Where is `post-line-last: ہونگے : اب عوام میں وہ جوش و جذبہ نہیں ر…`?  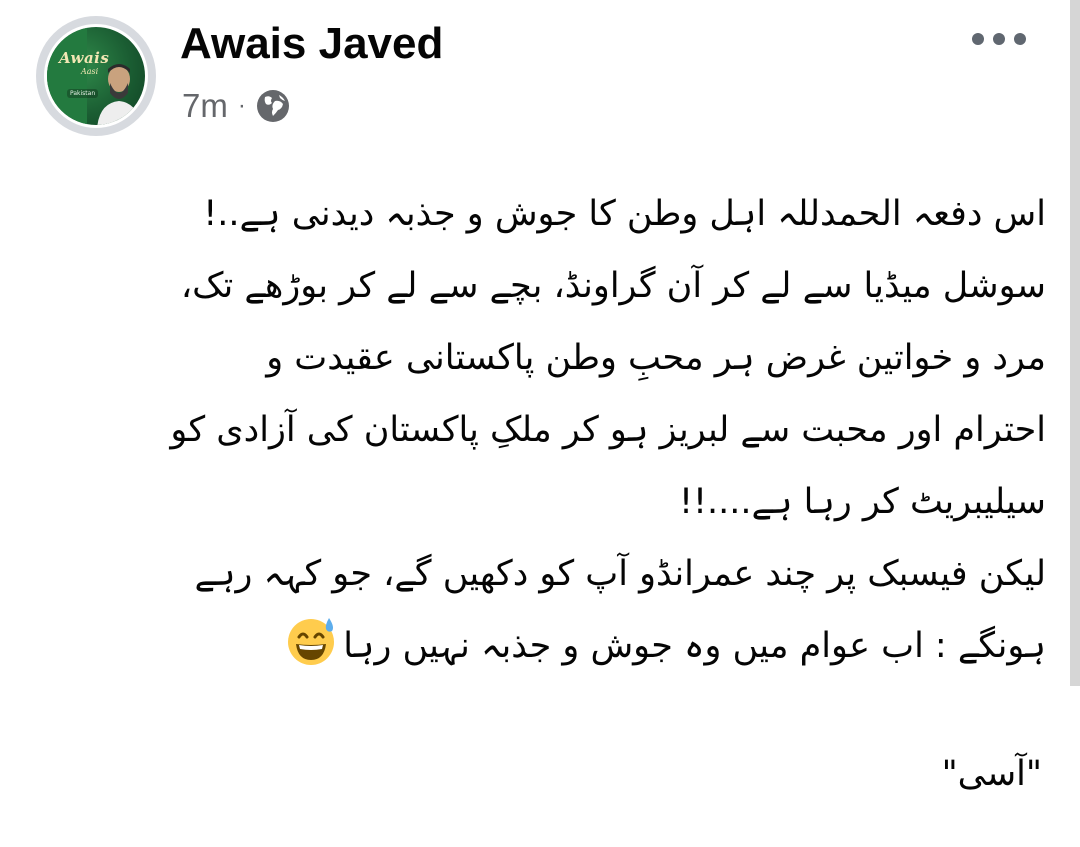 post-line-last: ہونگے : اب عوام میں وہ جوش و جذبہ نہیں ر… is located at coordinates (541, 646).